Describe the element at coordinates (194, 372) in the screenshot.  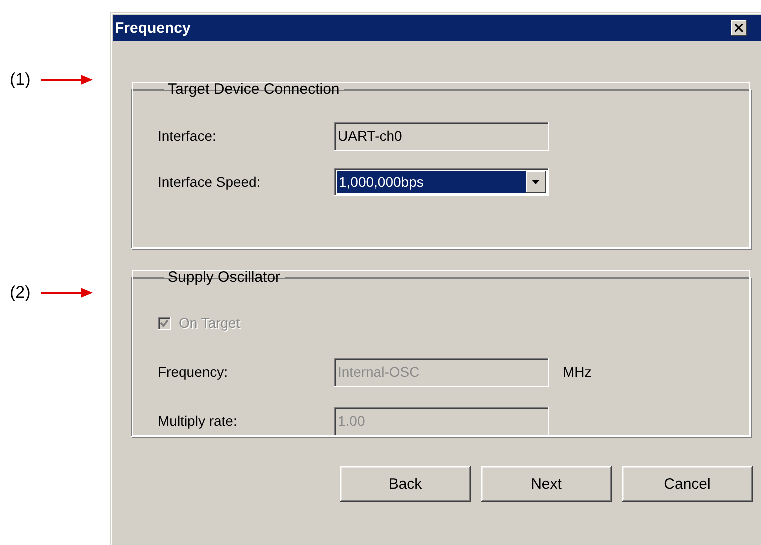
I see `field-label: Frequency:` at that location.